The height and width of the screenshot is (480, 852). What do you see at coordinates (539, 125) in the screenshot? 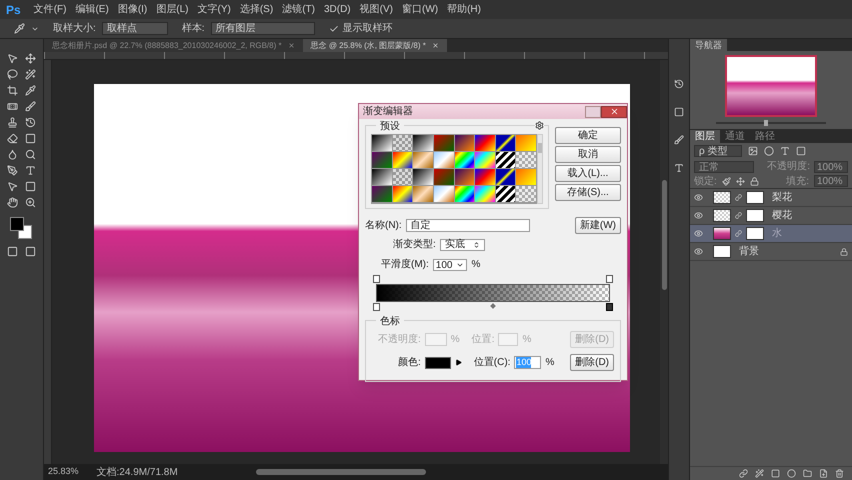
I see `settings-icon` at bounding box center [539, 125].